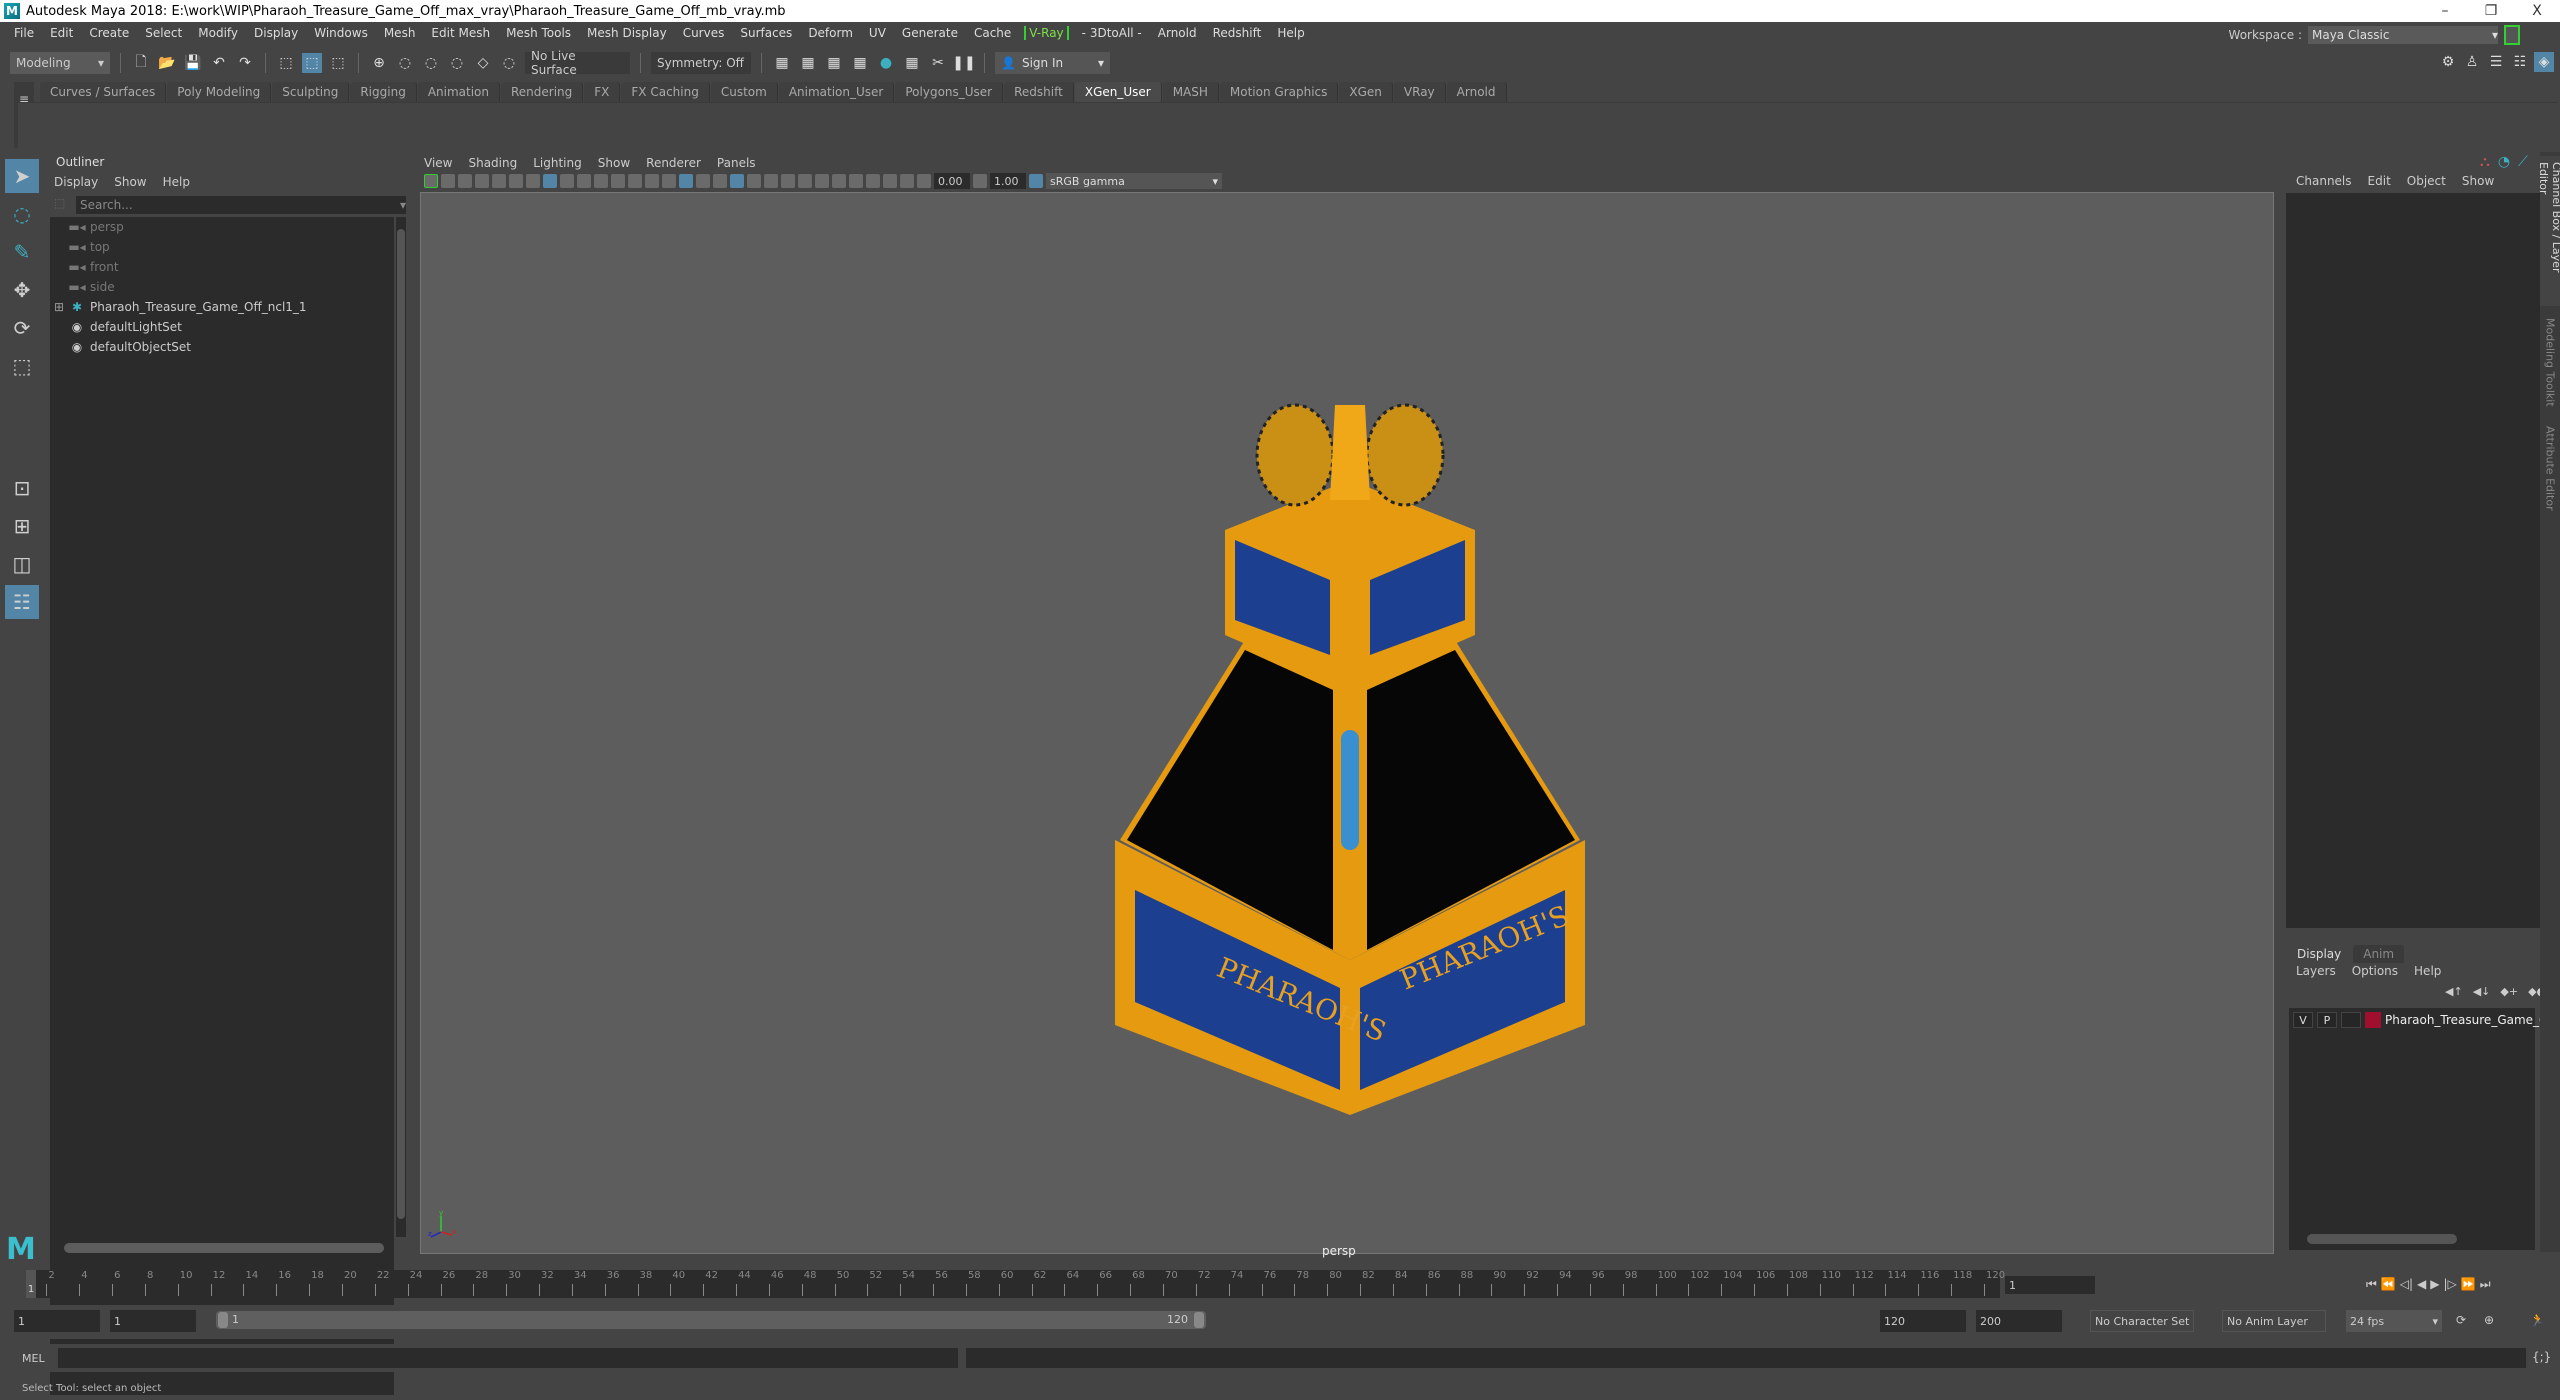  Describe the element at coordinates (103, 92) in the screenshot. I see `shelf-tab-curves-surfaces: Curves / Surfaces` at that location.